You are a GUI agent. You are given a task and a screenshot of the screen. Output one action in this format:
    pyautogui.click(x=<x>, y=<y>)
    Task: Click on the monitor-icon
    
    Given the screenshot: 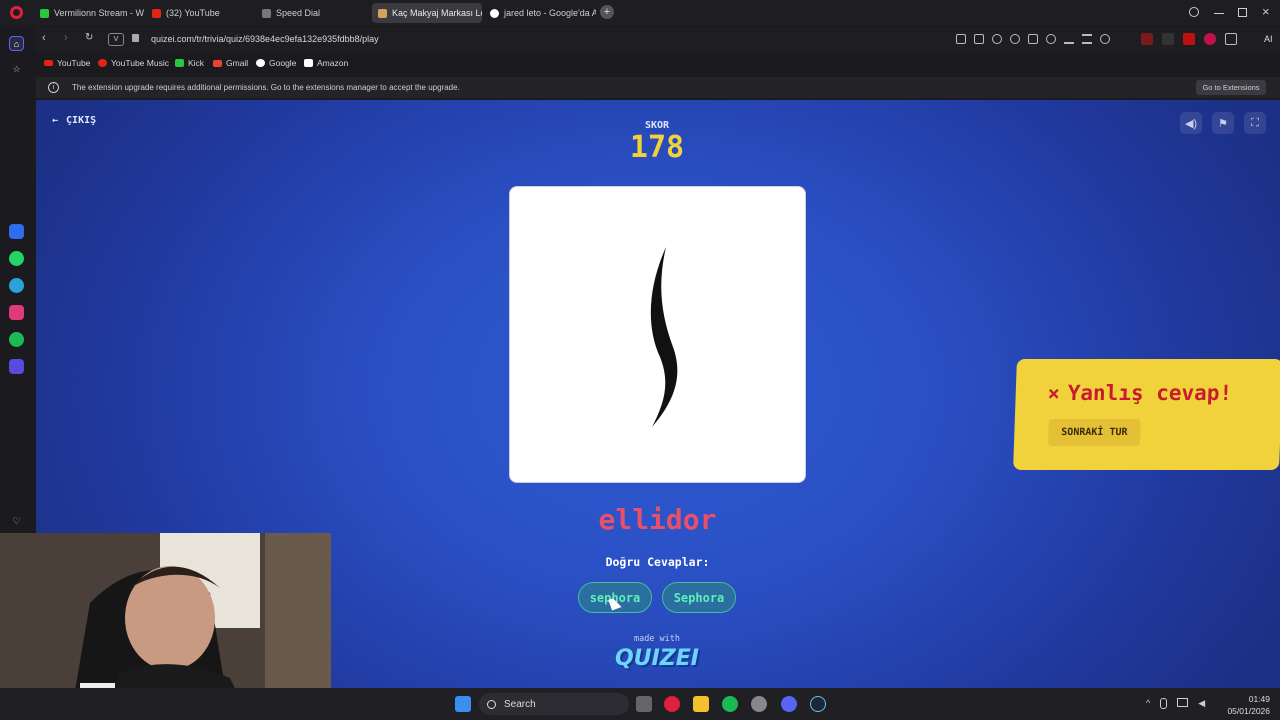 What is the action you would take?
    pyautogui.click(x=1183, y=702)
    